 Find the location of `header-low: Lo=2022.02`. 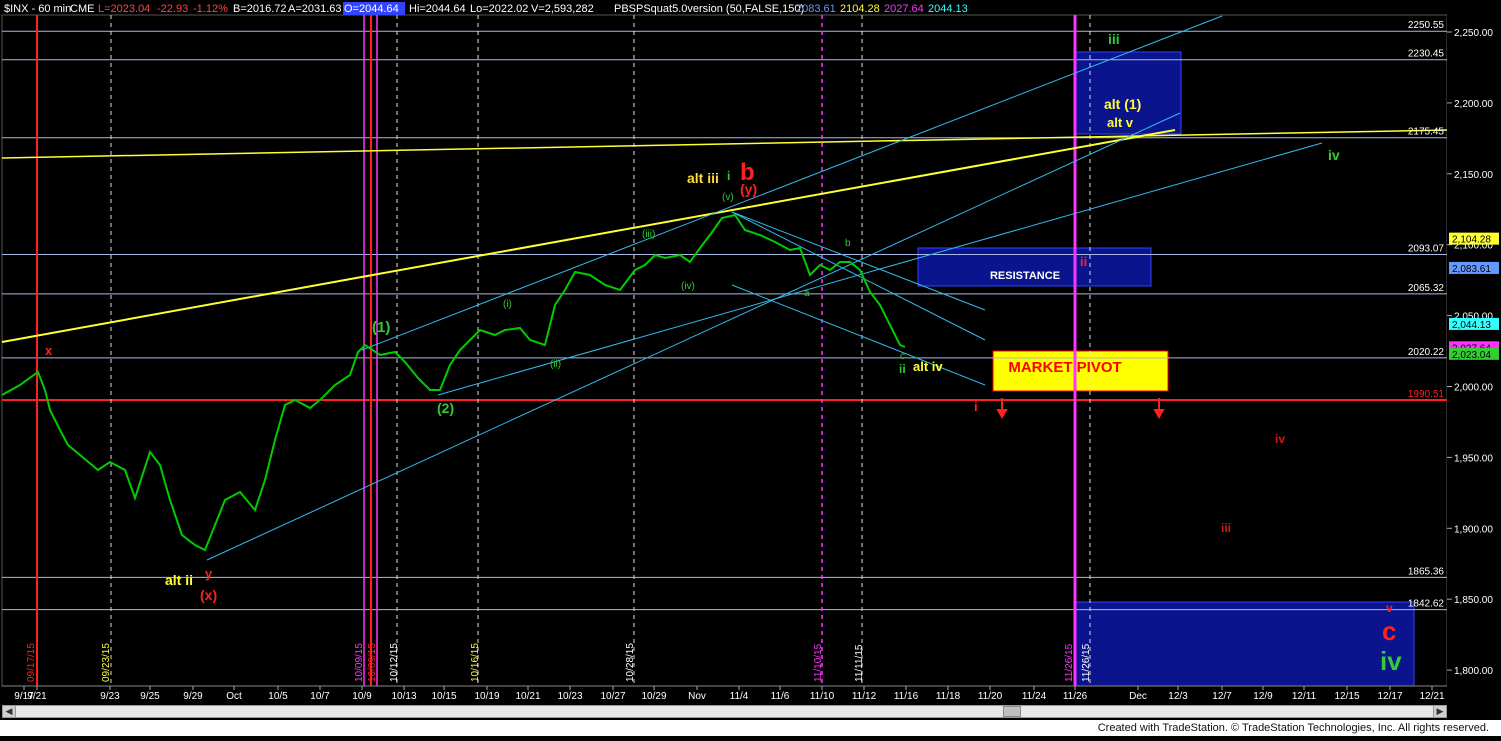

header-low: Lo=2022.02 is located at coordinates (499, 9).